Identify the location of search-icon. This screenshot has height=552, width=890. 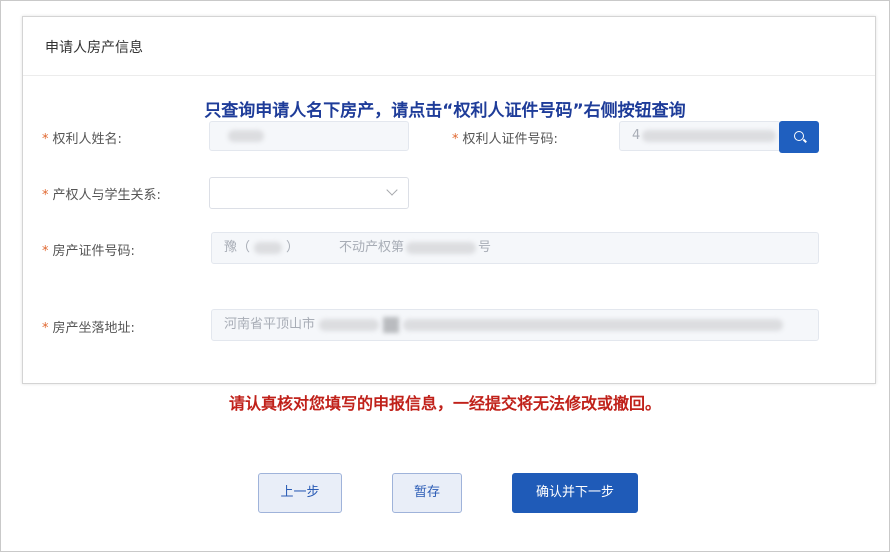
(799, 136).